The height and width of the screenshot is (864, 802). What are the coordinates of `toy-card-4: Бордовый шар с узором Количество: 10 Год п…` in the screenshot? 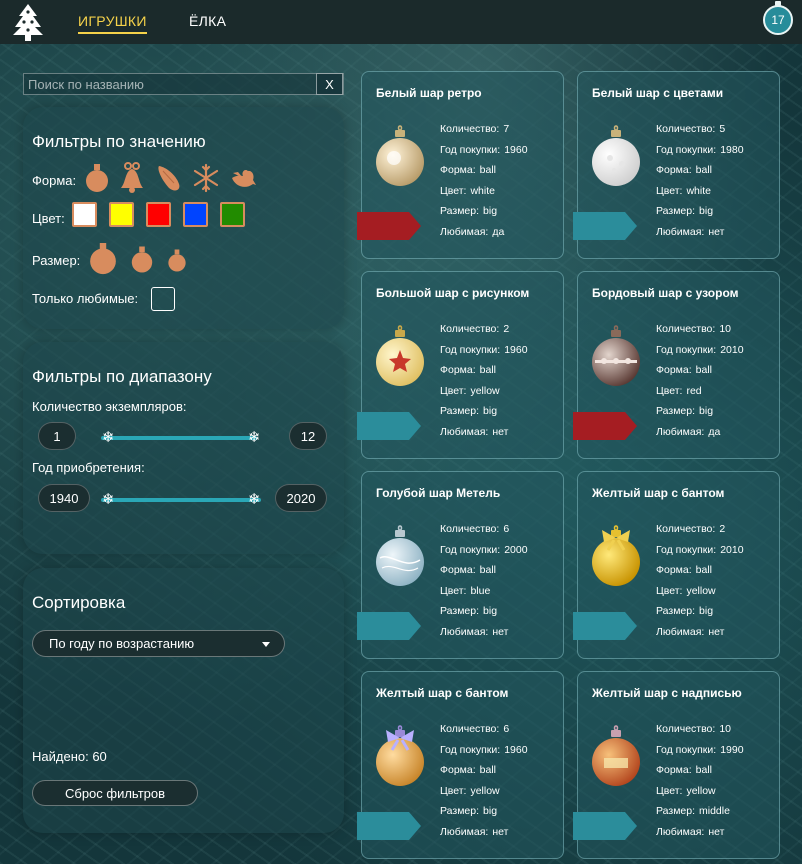 It's located at (676, 365).